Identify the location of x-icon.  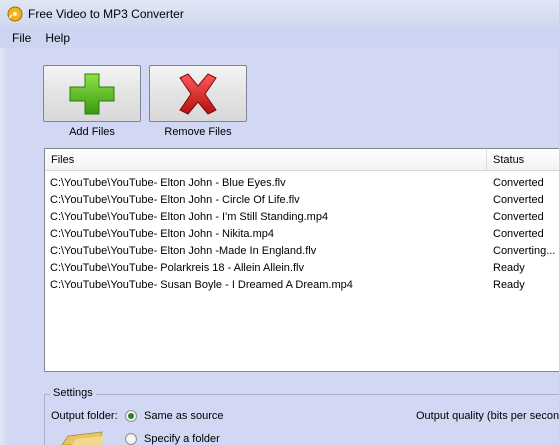
(198, 93).